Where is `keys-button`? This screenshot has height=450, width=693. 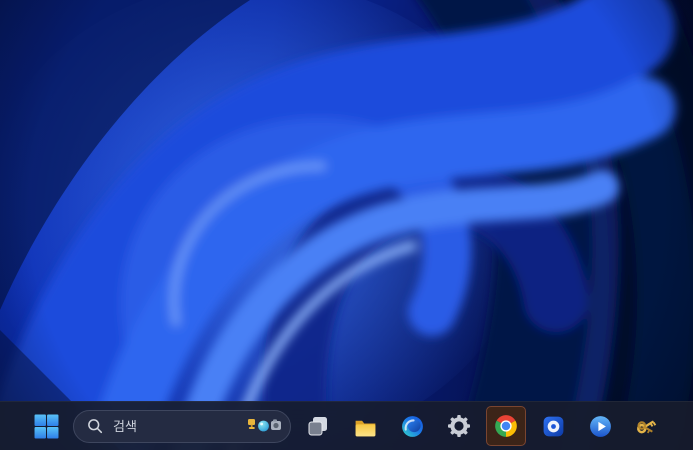 keys-button is located at coordinates (647, 426).